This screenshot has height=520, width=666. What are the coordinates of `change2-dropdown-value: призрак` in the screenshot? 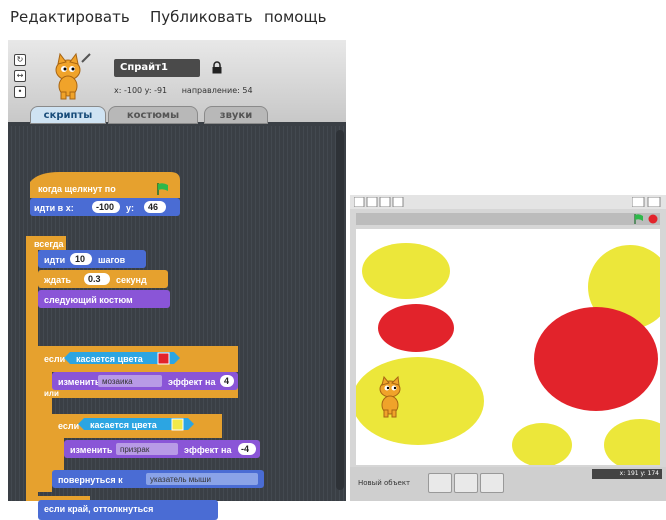 It's located at (135, 449).